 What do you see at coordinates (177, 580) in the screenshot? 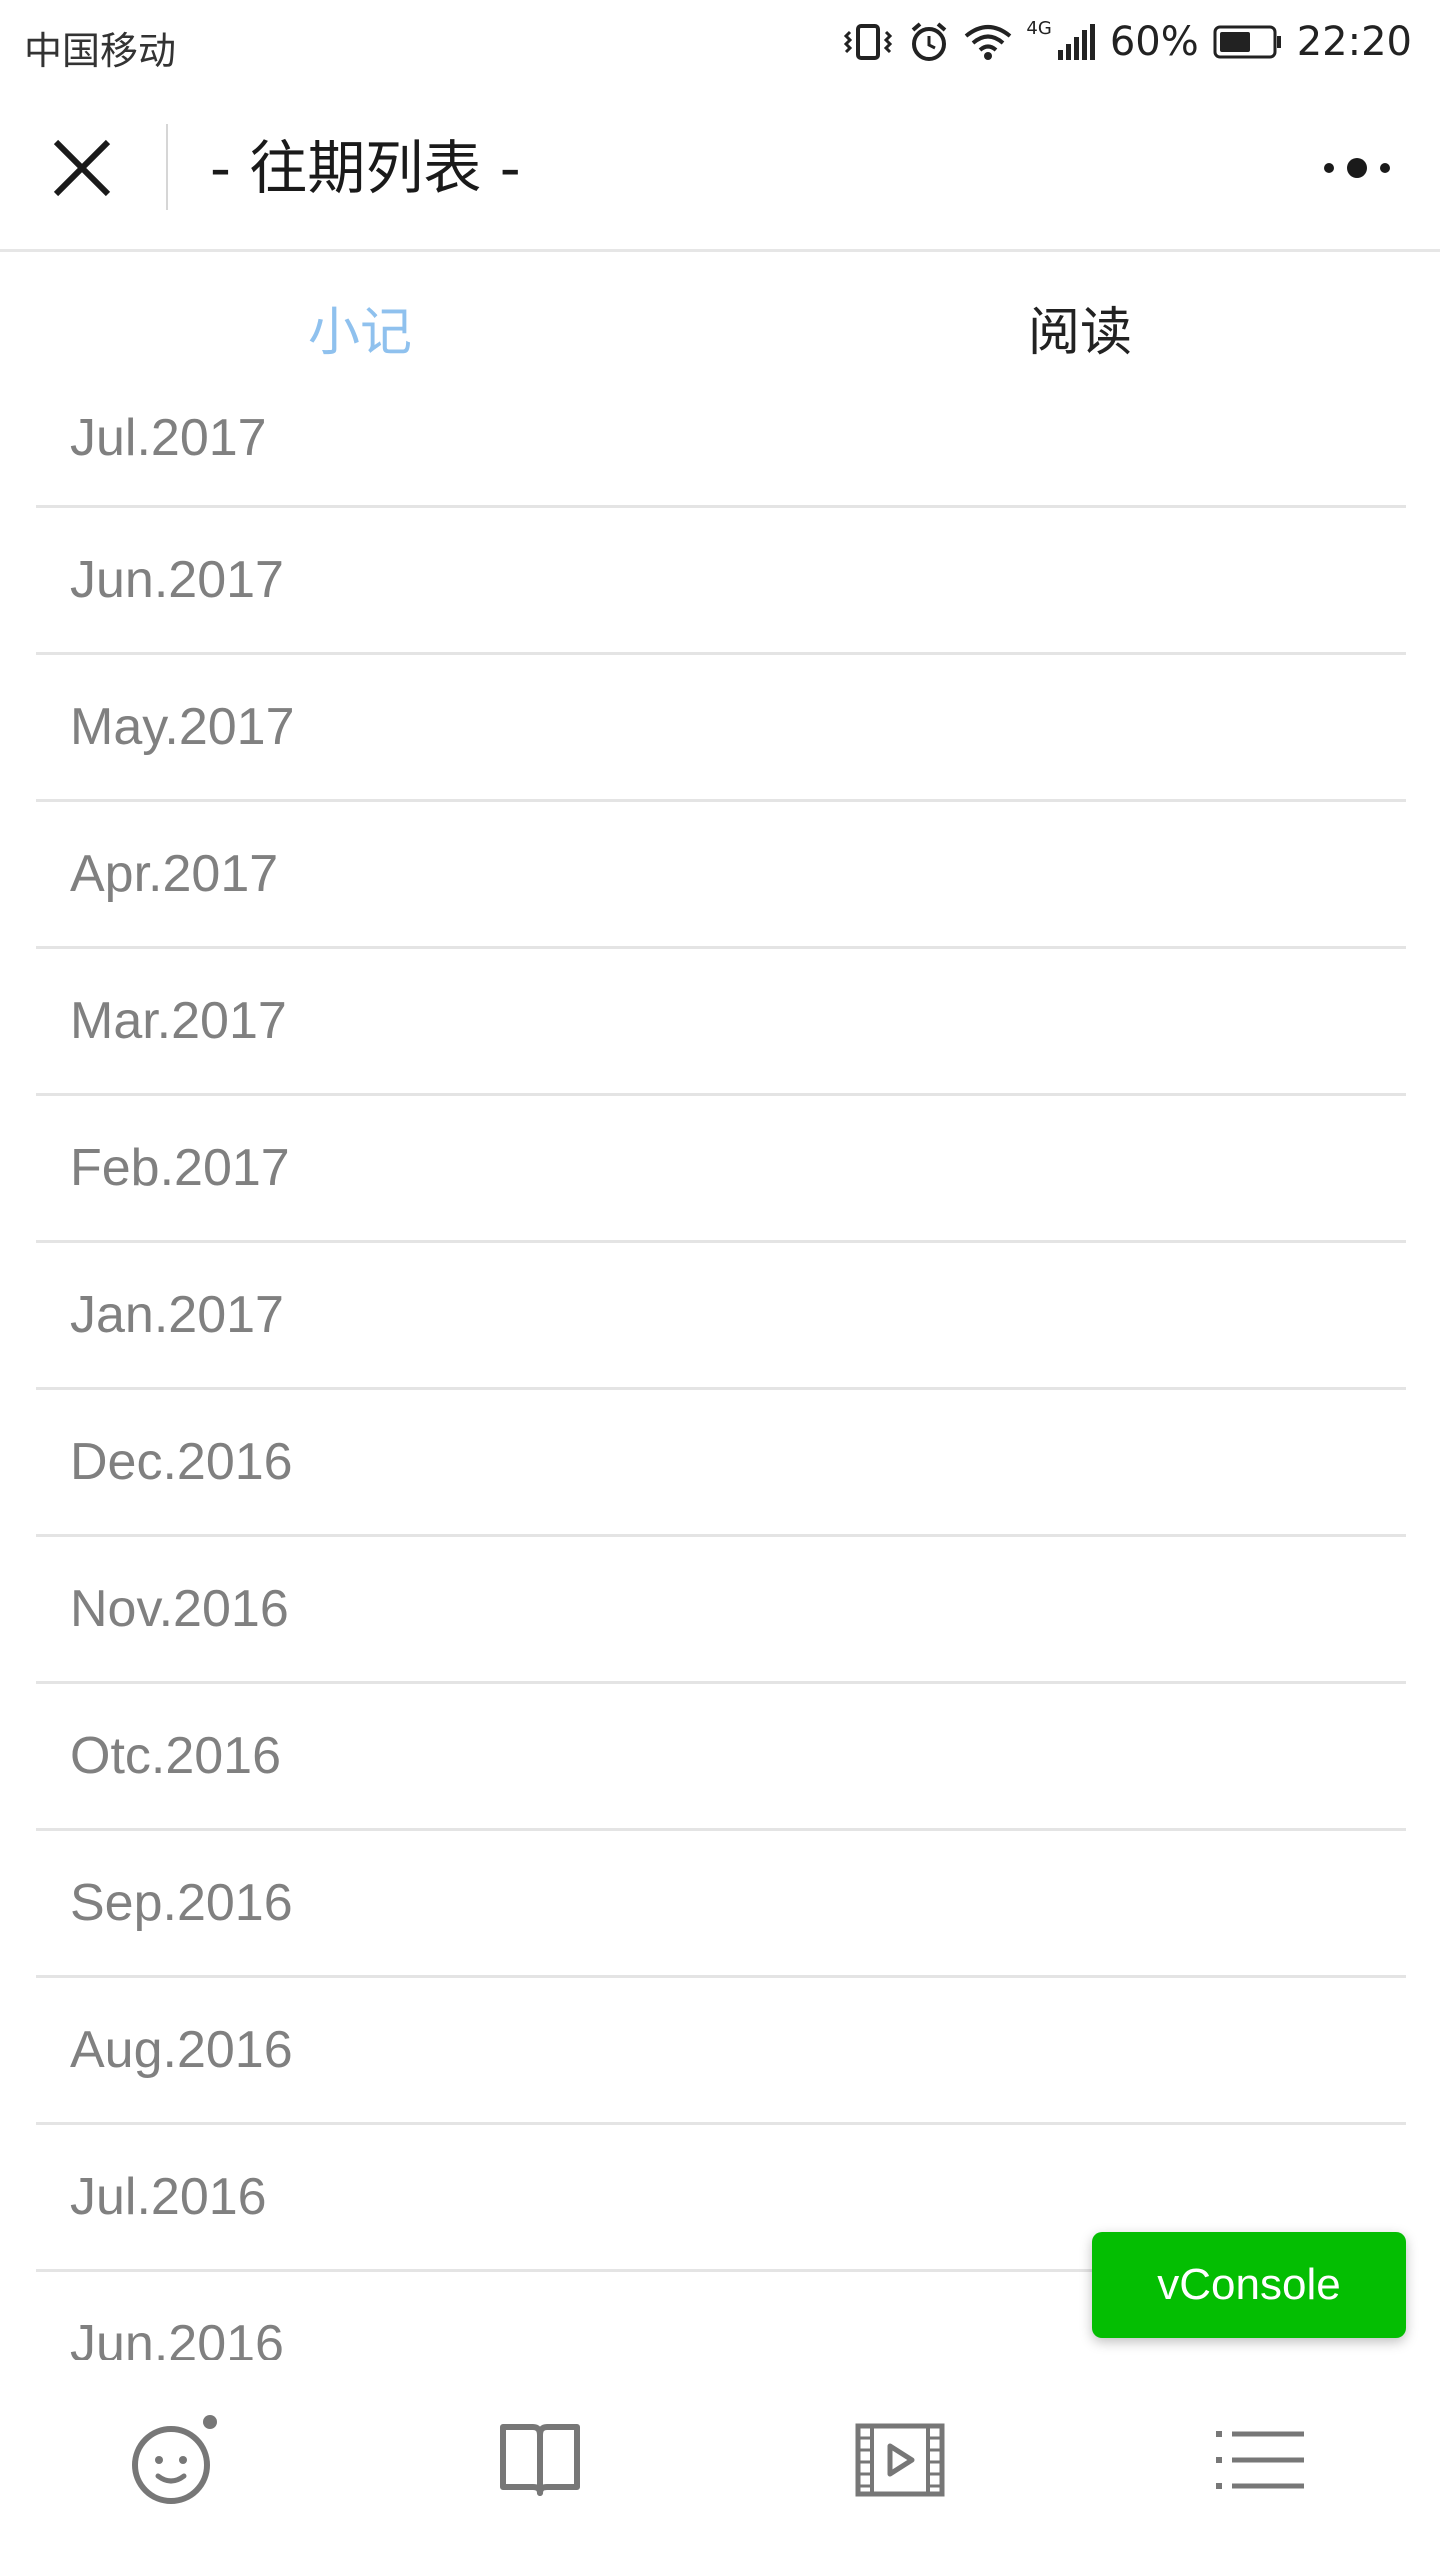
I see `month-label: Jun.2017` at bounding box center [177, 580].